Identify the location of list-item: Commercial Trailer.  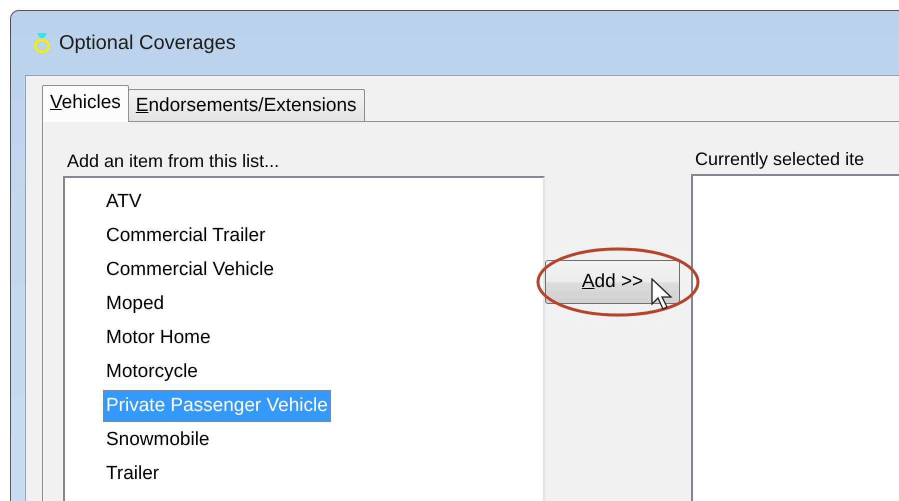
(185, 236).